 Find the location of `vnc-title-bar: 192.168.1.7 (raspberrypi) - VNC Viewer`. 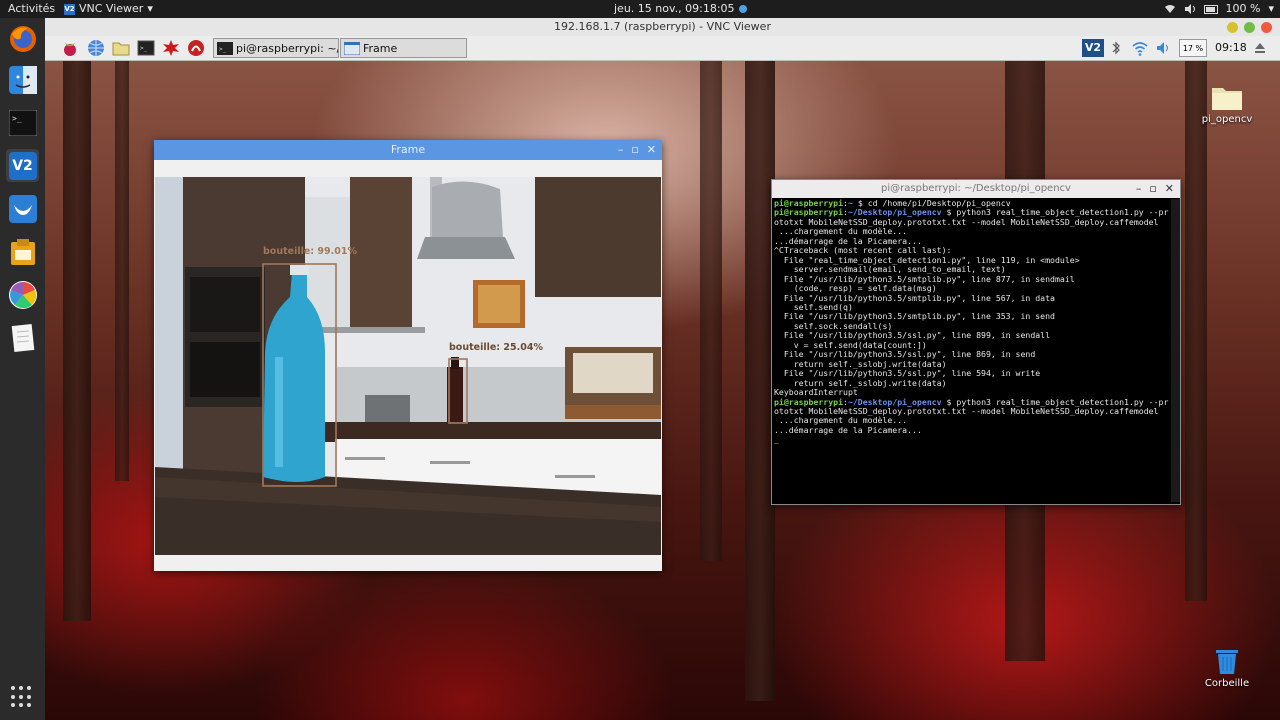

vnc-title-bar: 192.168.1.7 (raspberrypi) - VNC Viewer is located at coordinates (662, 27).